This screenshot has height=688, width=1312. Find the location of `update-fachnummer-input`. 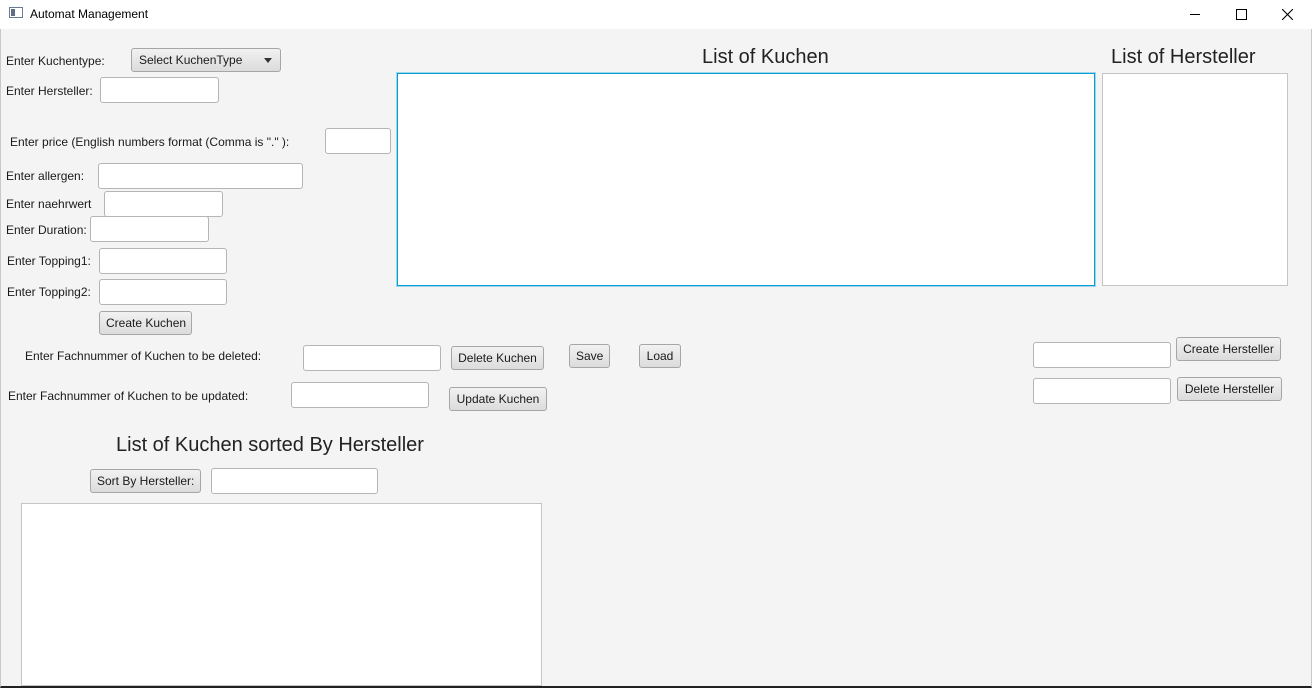

update-fachnummer-input is located at coordinates (360, 395).